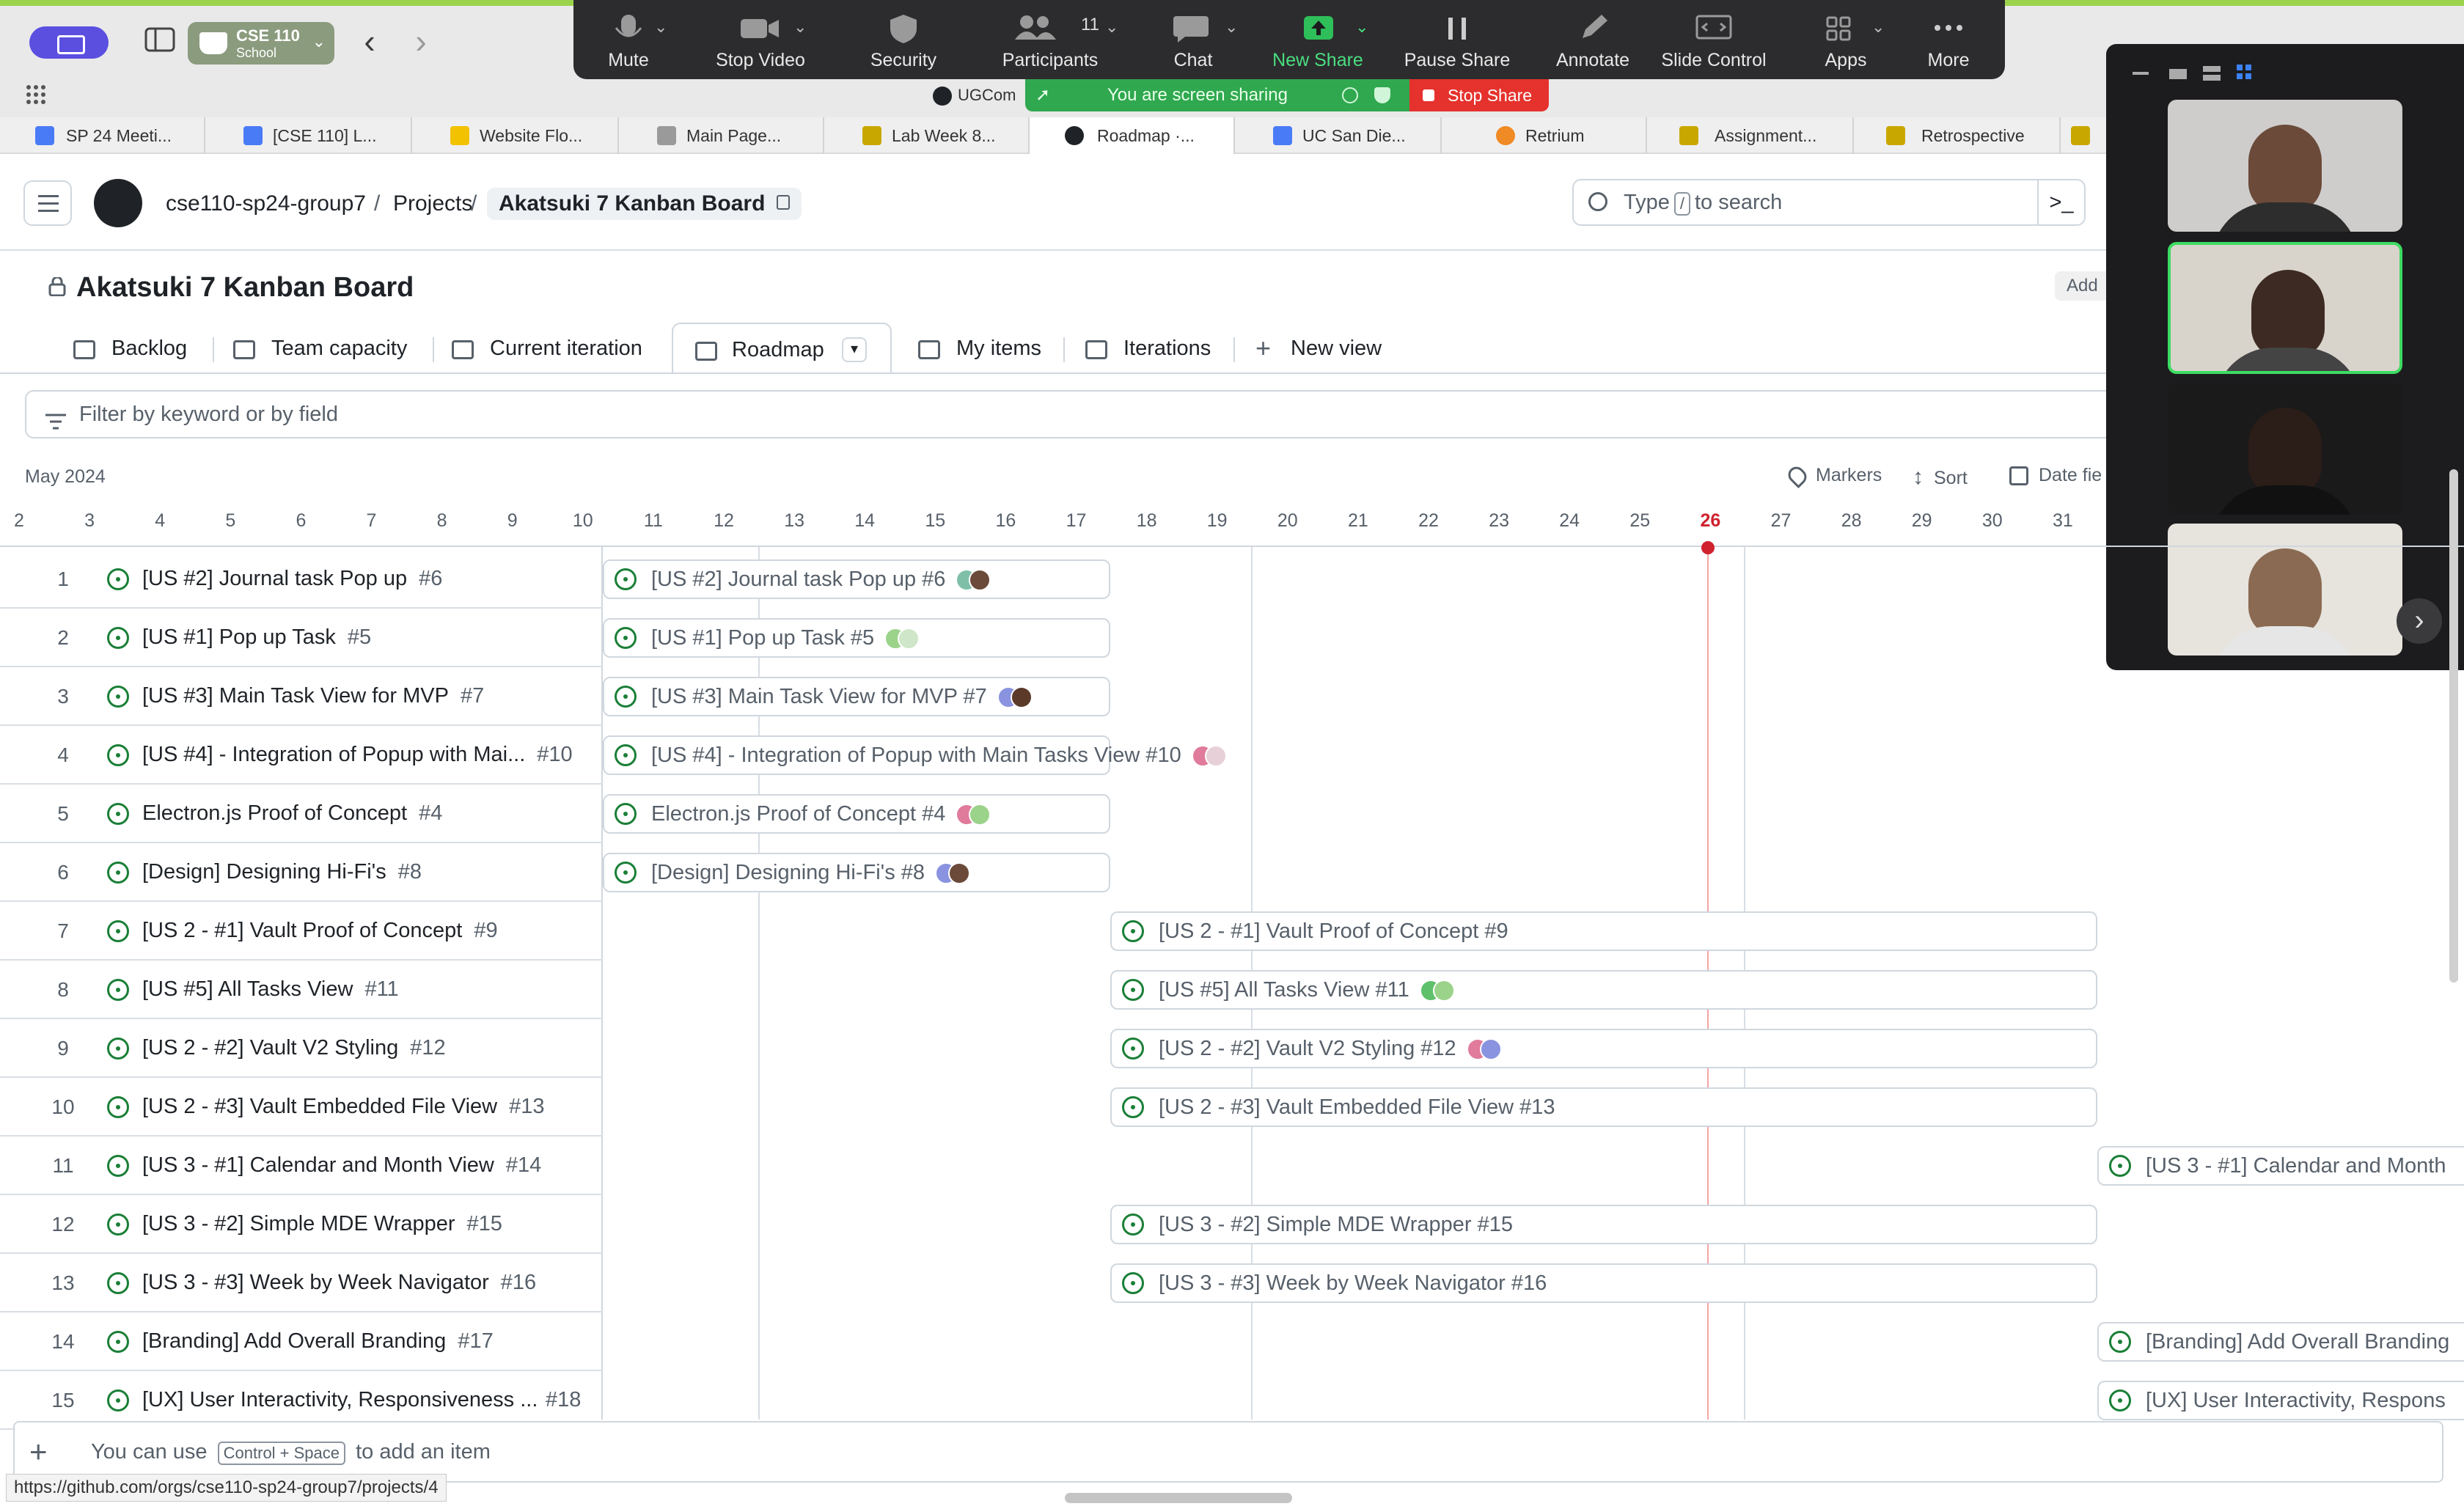 The height and width of the screenshot is (1509, 2464). I want to click on timeline-day: 30, so click(1992, 520).